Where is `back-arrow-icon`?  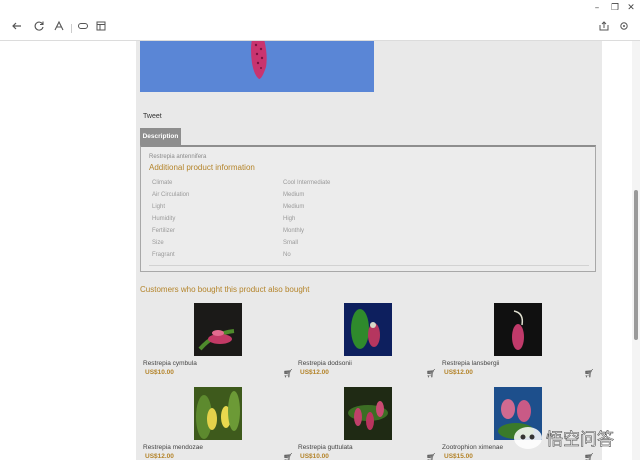
back-arrow-icon is located at coordinates (17, 28).